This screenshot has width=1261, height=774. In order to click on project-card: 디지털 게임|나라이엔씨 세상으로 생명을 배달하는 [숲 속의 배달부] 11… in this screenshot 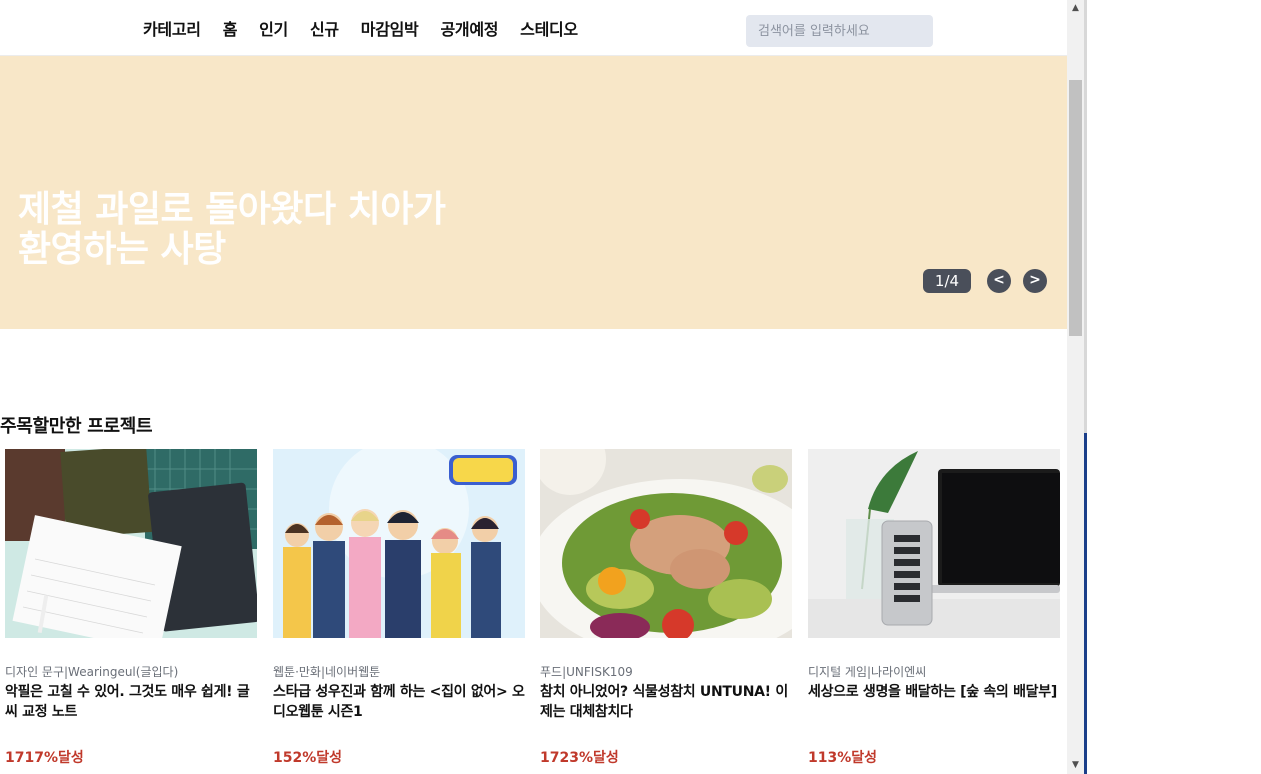, I will do `click(934, 607)`.